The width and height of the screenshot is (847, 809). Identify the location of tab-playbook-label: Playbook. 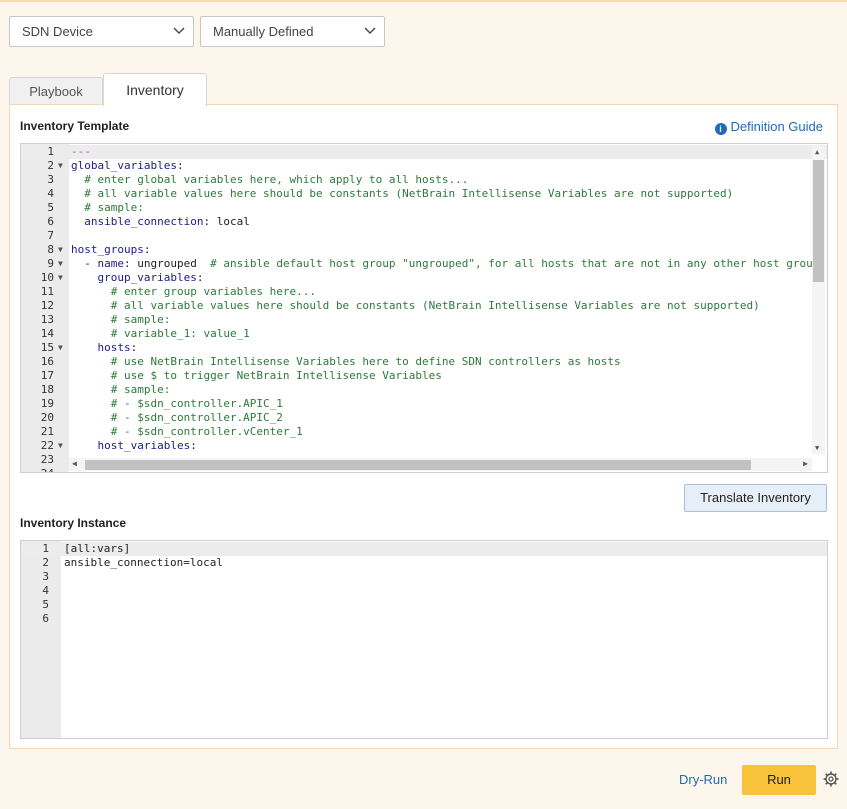
(56, 91).